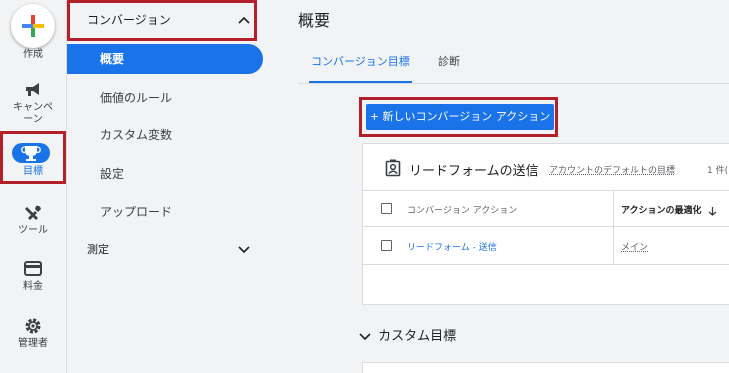  I want to click on plus-icon, so click(33, 26).